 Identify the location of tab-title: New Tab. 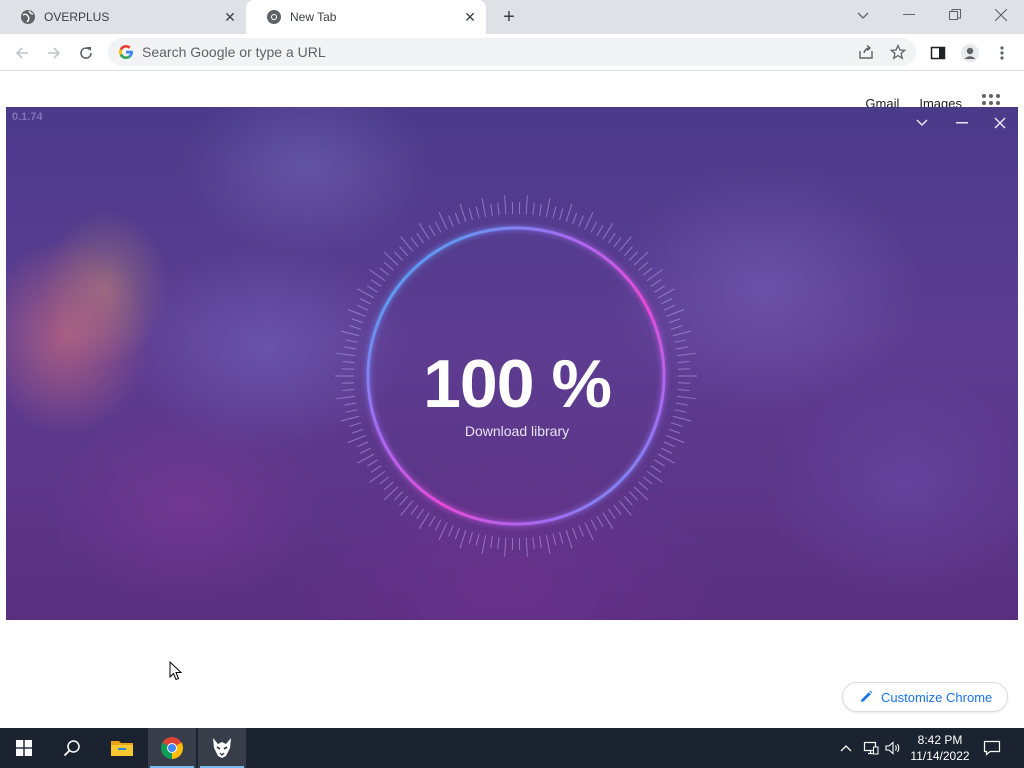
(313, 17).